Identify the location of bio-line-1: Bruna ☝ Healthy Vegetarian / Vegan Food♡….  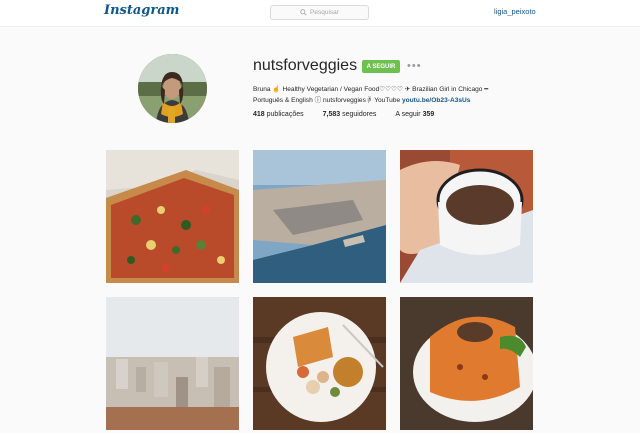
(371, 89).